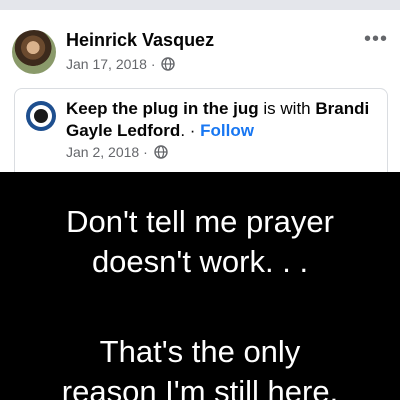 This screenshot has height=412, width=400. Describe the element at coordinates (200, 221) in the screenshot. I see `quote-line-1: Don't tell me prayer` at that location.